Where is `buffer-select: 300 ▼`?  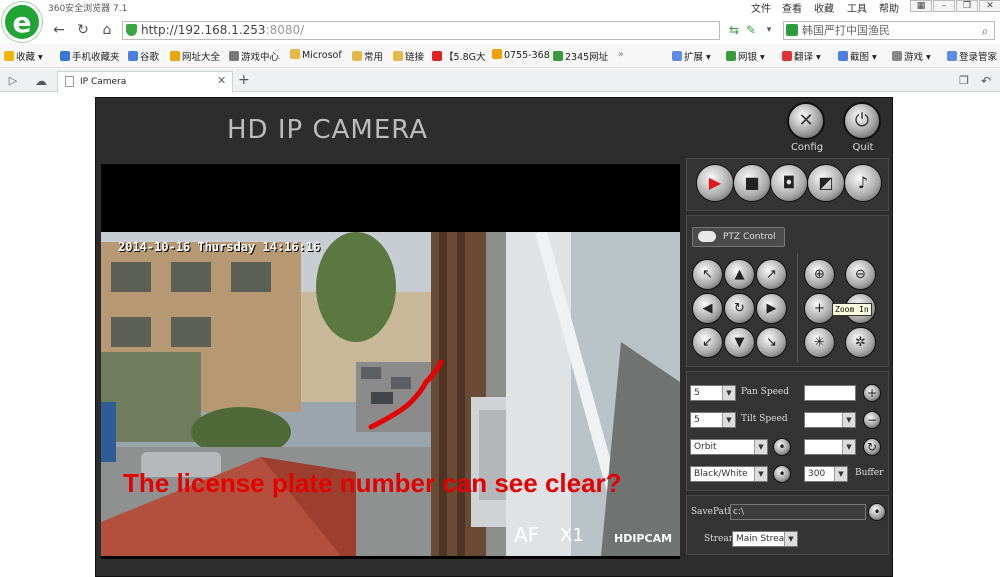 buffer-select: 300 ▼ is located at coordinates (826, 474).